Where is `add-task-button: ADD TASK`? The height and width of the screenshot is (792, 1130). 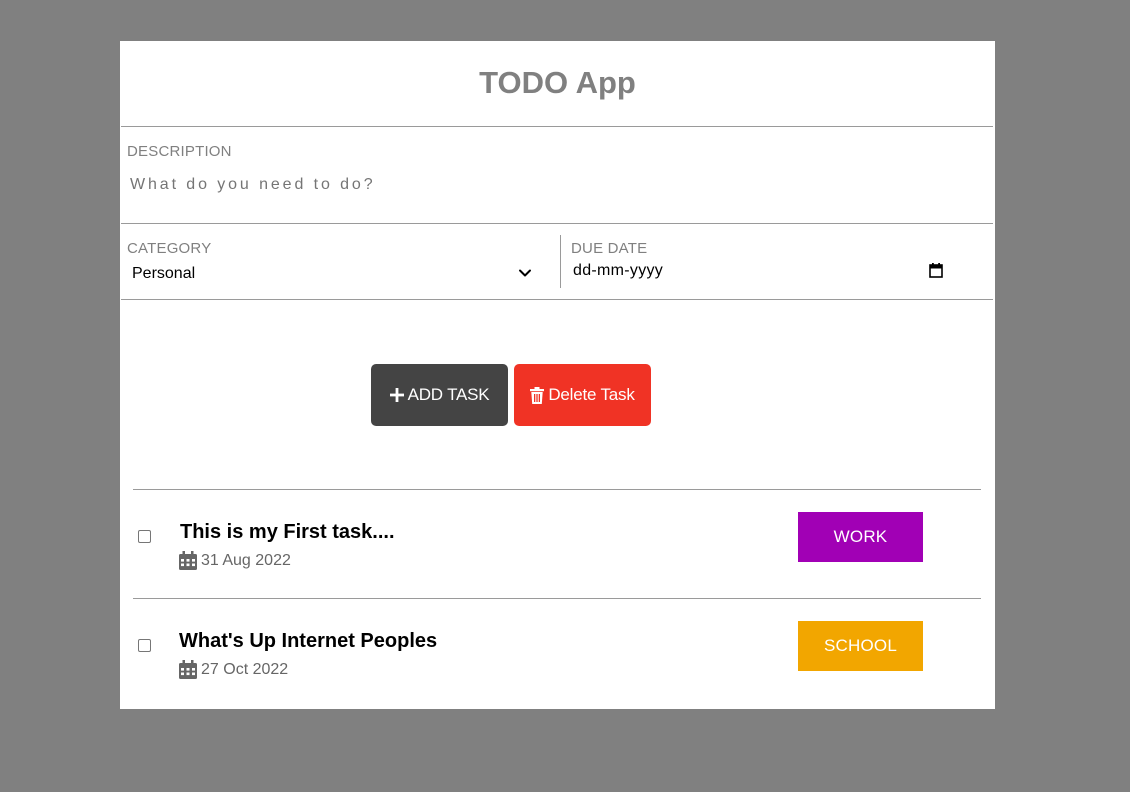 add-task-button: ADD TASK is located at coordinates (439, 395).